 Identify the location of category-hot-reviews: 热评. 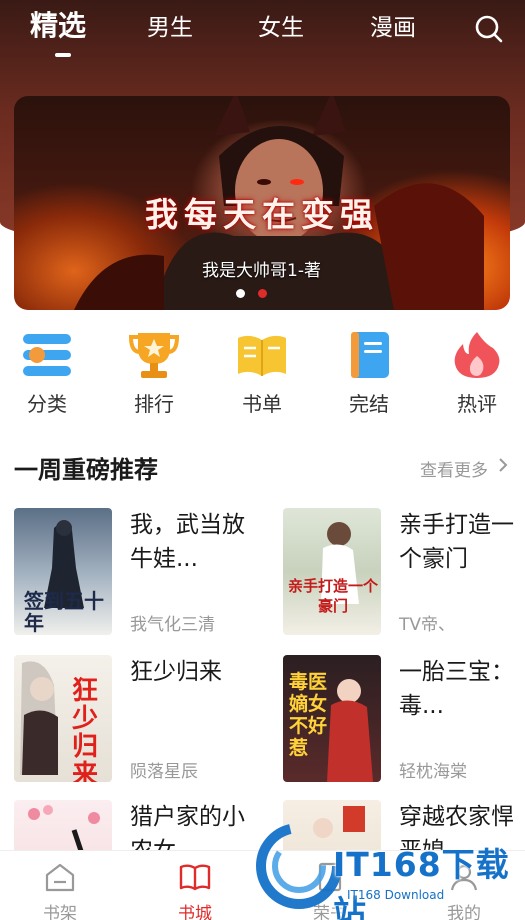
(477, 373).